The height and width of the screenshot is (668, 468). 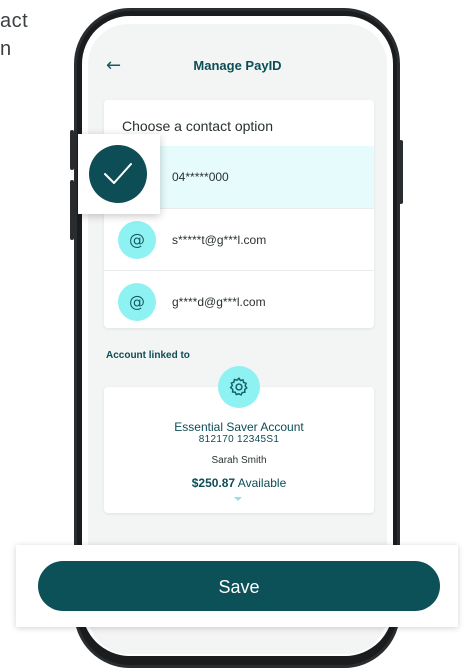 I want to click on account-holder: Sarah Smith, so click(x=239, y=460).